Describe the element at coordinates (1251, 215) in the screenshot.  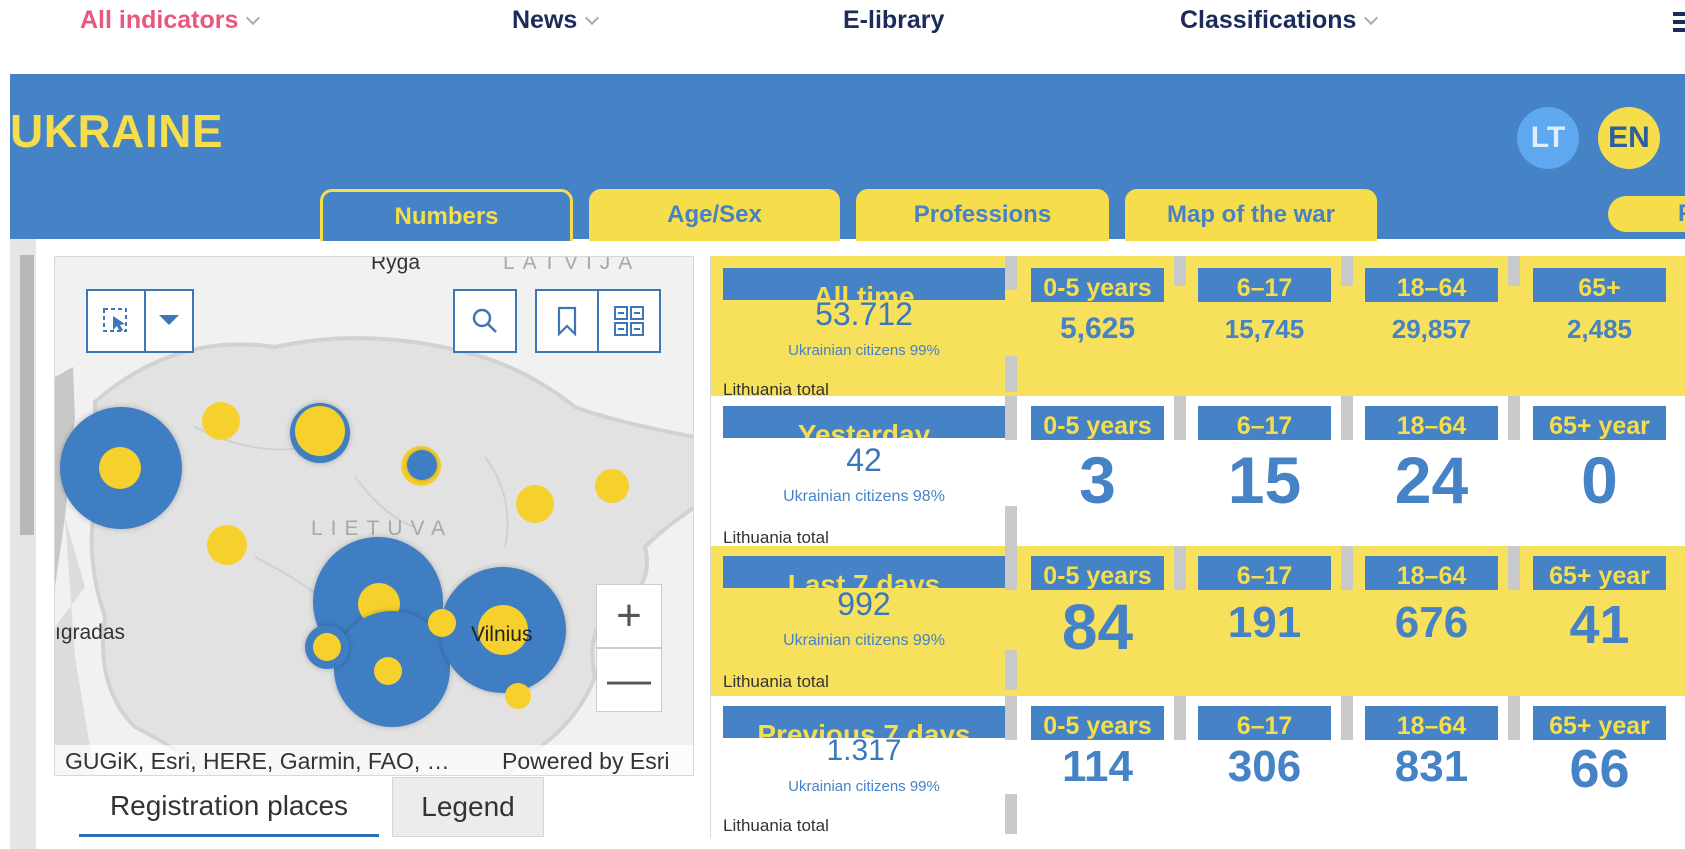
I see `tab-map-of-the-war: Map of the war` at that location.